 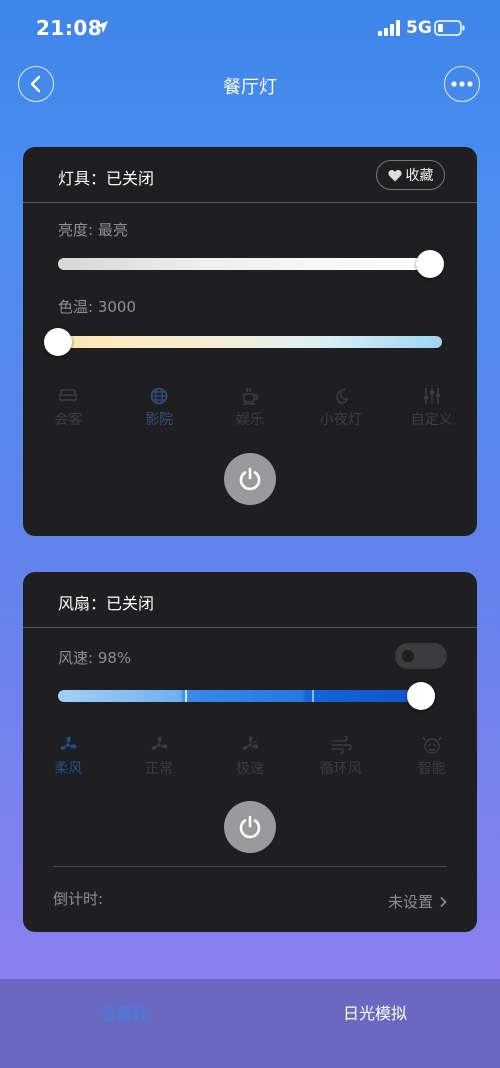 What do you see at coordinates (68, 420) in the screenshot?
I see `mode-label: 会客` at bounding box center [68, 420].